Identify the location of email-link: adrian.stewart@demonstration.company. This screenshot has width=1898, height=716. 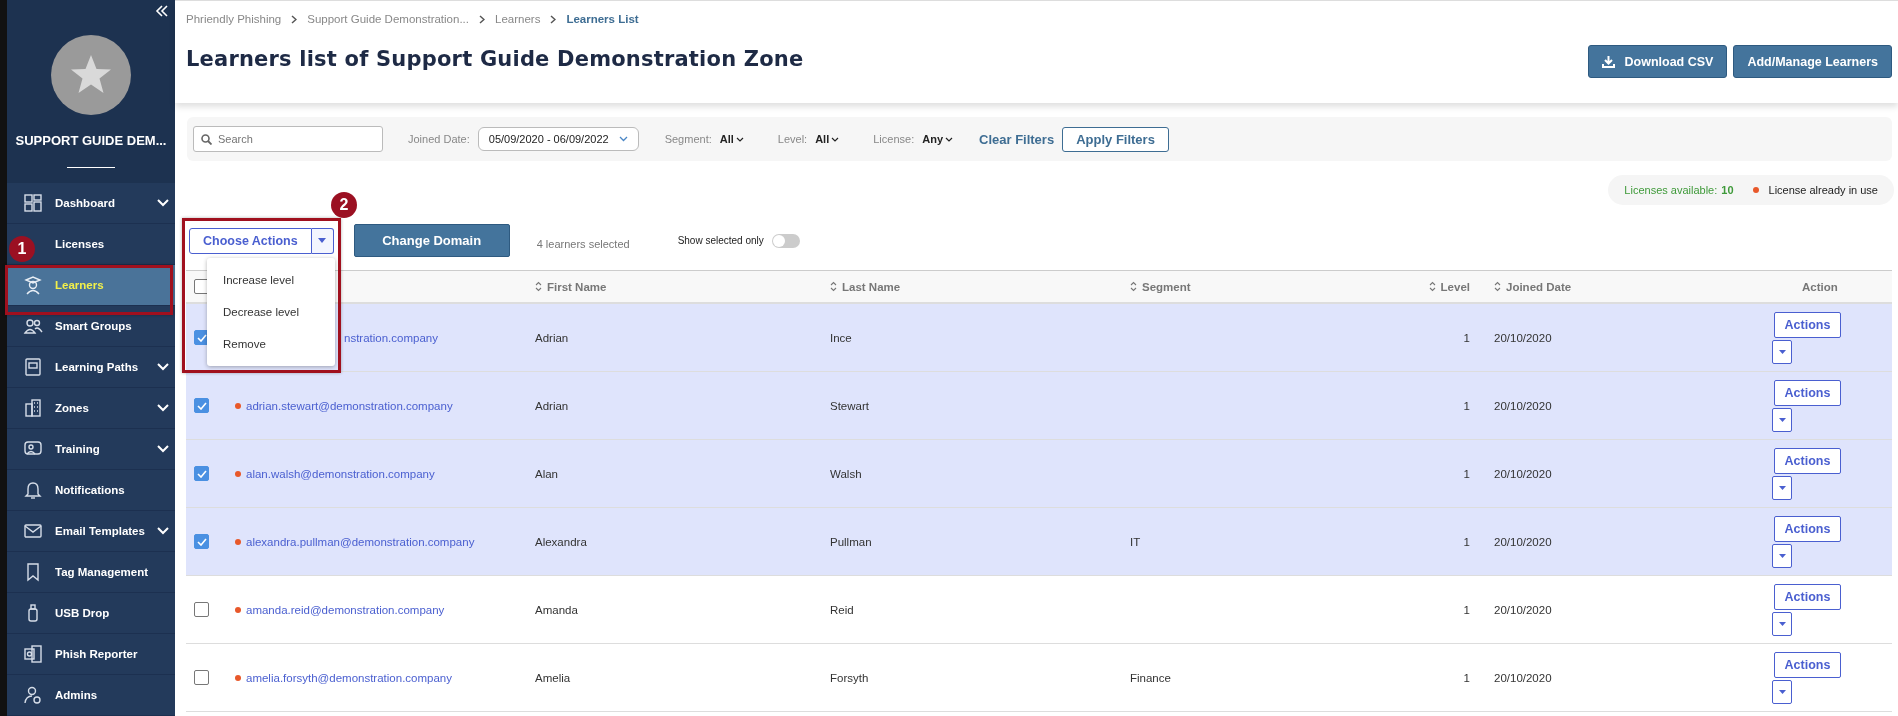
(349, 405).